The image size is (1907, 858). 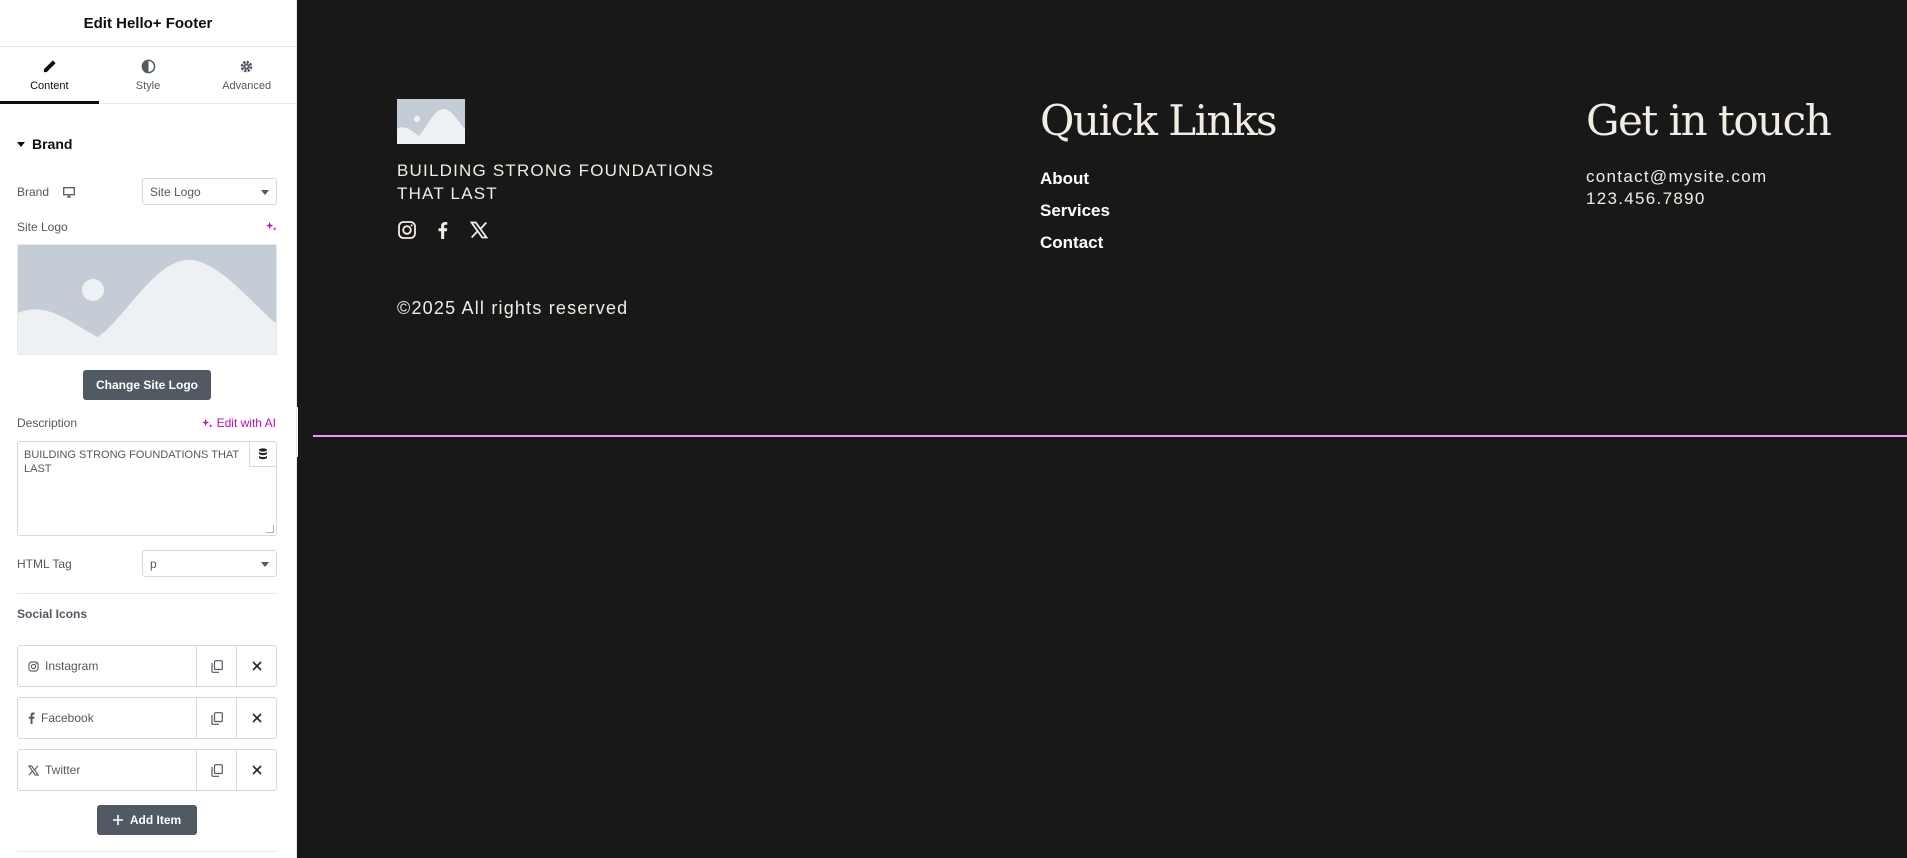 I want to click on section-brand-toggle: Brand, so click(x=44, y=144).